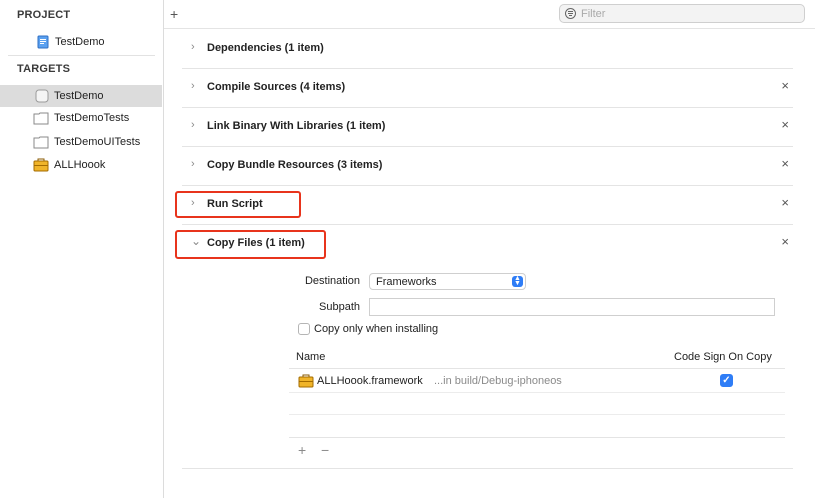 The image size is (815, 498). Describe the element at coordinates (726, 380) in the screenshot. I see `code-sign-checkbox: ✓` at that location.